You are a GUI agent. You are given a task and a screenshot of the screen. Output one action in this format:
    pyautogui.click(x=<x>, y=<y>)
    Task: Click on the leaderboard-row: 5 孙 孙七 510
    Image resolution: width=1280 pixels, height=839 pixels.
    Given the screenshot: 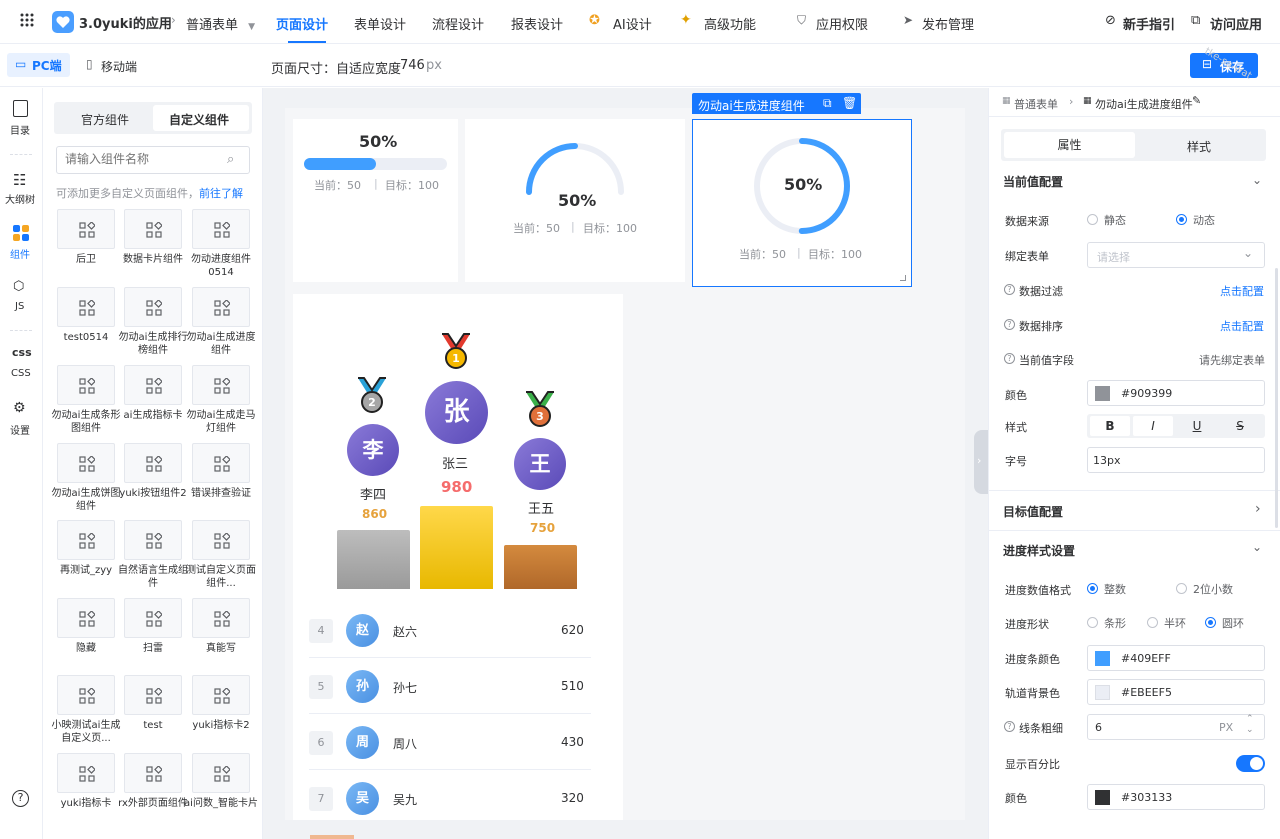 What is the action you would take?
    pyautogui.click(x=450, y=686)
    